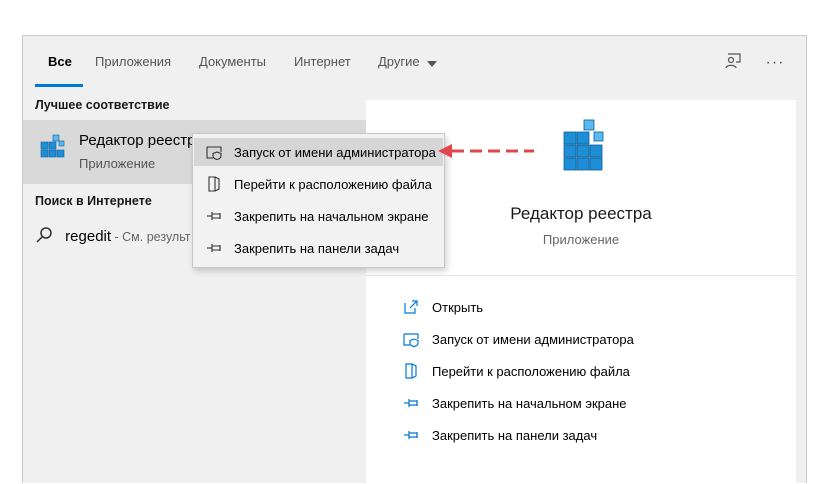  I want to click on best-match-subtitle: Приложение, so click(117, 163).